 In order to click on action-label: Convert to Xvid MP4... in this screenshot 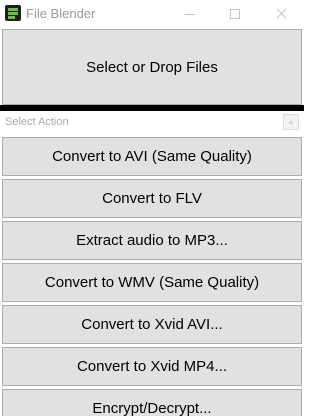, I will do `click(152, 366)`.